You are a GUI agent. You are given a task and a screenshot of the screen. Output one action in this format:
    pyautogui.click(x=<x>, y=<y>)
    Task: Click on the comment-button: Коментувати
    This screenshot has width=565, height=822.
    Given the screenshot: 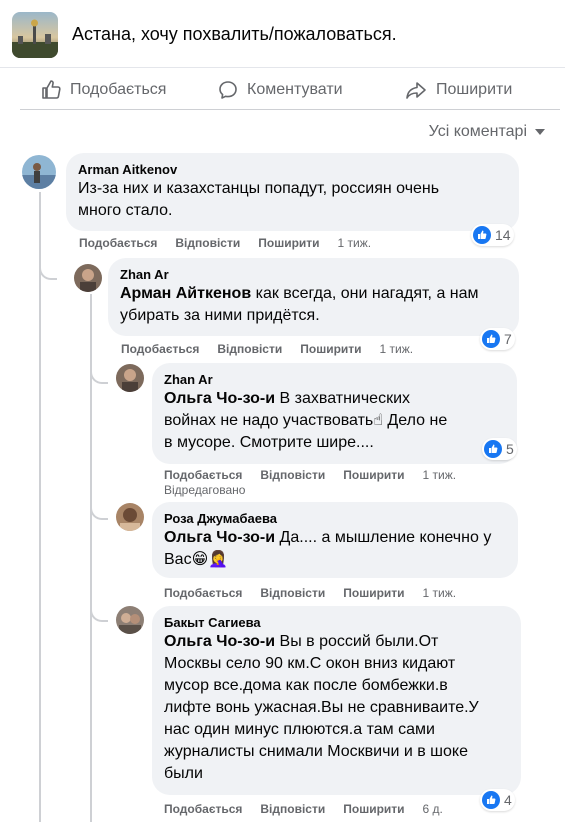 What is the action you would take?
    pyautogui.click(x=280, y=90)
    